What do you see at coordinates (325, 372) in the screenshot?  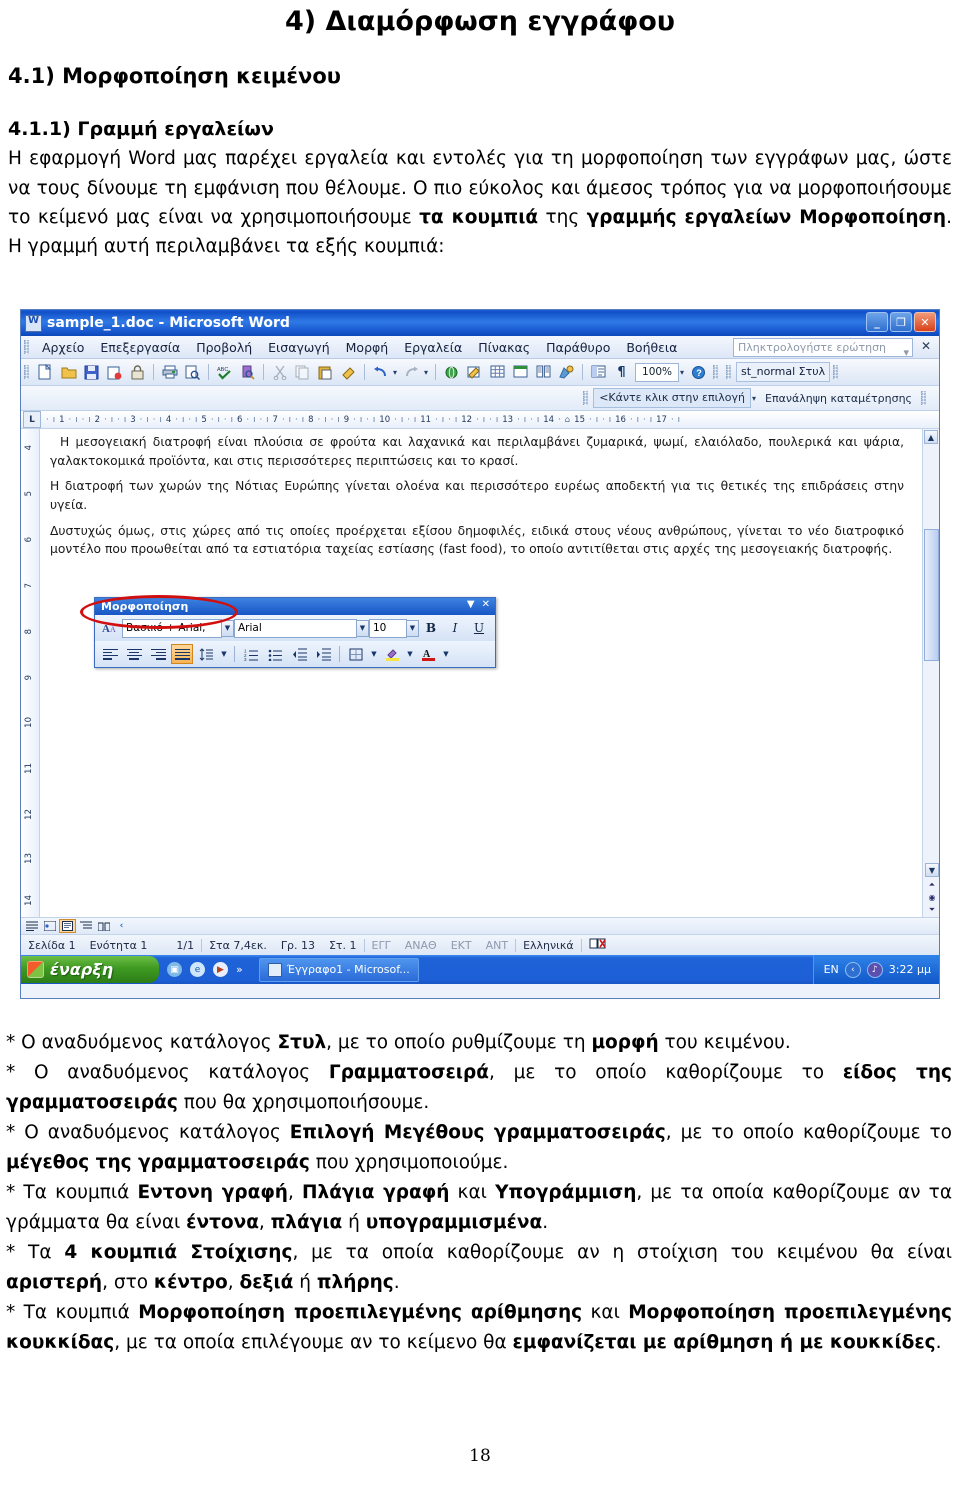 I see `paste-icon` at bounding box center [325, 372].